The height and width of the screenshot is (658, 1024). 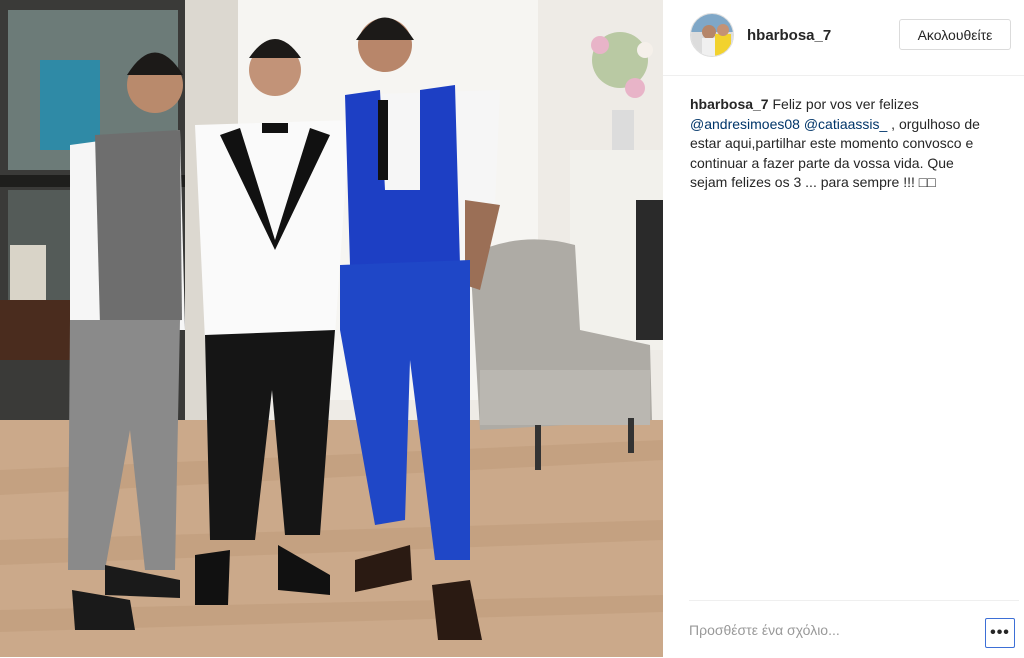 What do you see at coordinates (745, 124) in the screenshot?
I see `mention-andresimoes08: @andresimoes08` at bounding box center [745, 124].